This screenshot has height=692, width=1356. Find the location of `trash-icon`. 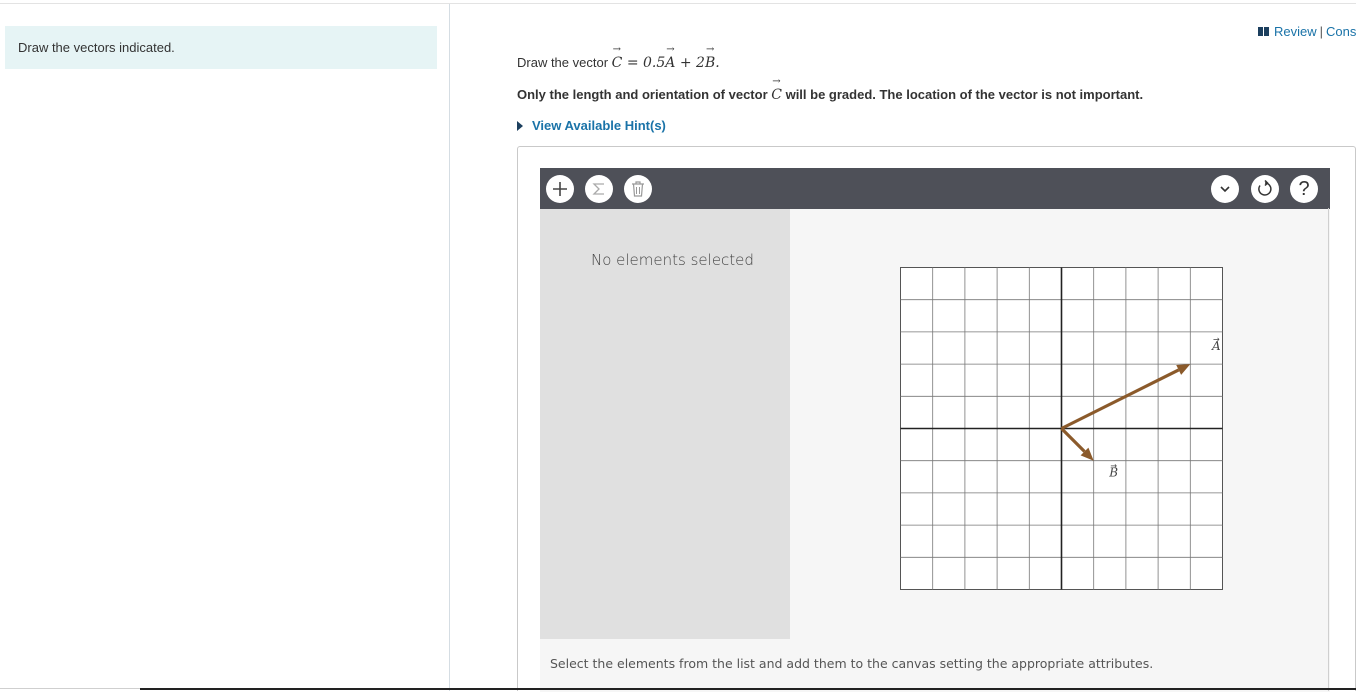

trash-icon is located at coordinates (638, 189).